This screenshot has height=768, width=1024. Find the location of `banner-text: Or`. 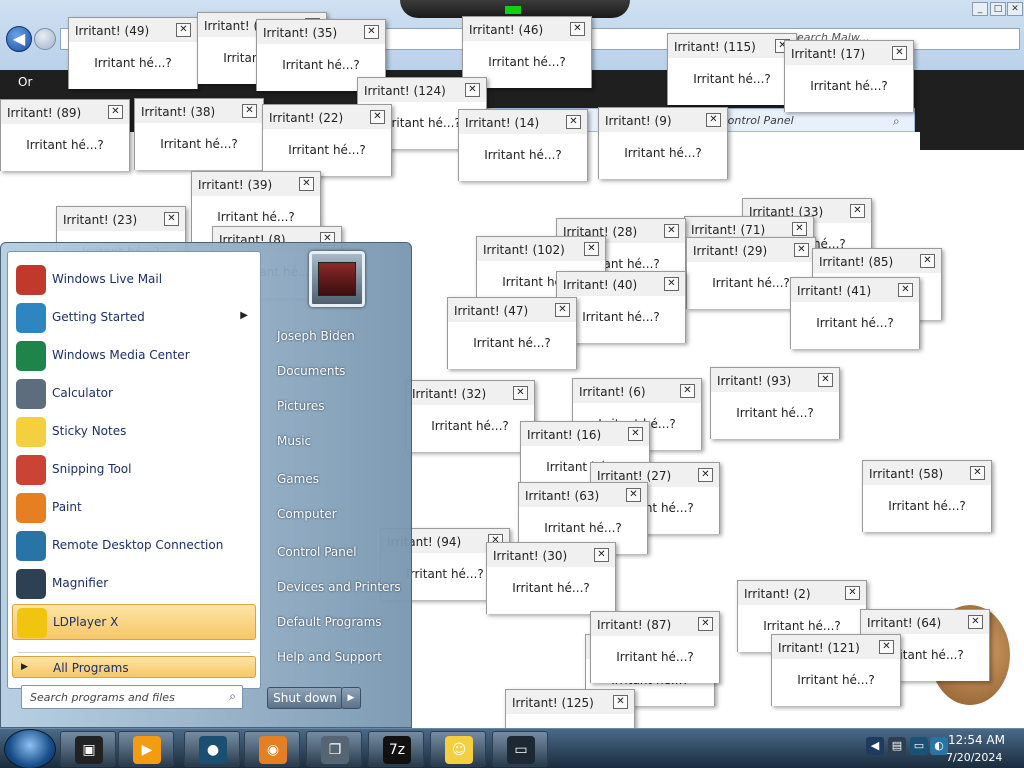

banner-text: Or is located at coordinates (25, 82).